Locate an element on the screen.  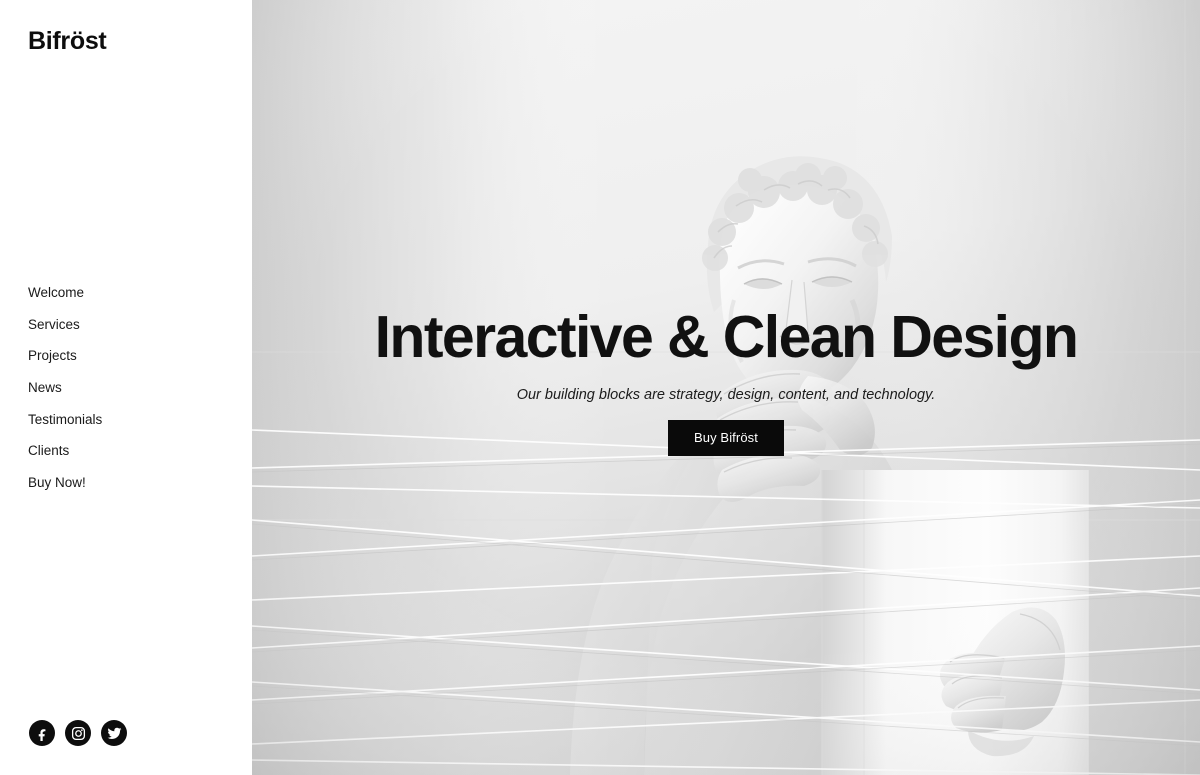
hero-title: Interactive & Clean Design is located at coordinates (726, 337).